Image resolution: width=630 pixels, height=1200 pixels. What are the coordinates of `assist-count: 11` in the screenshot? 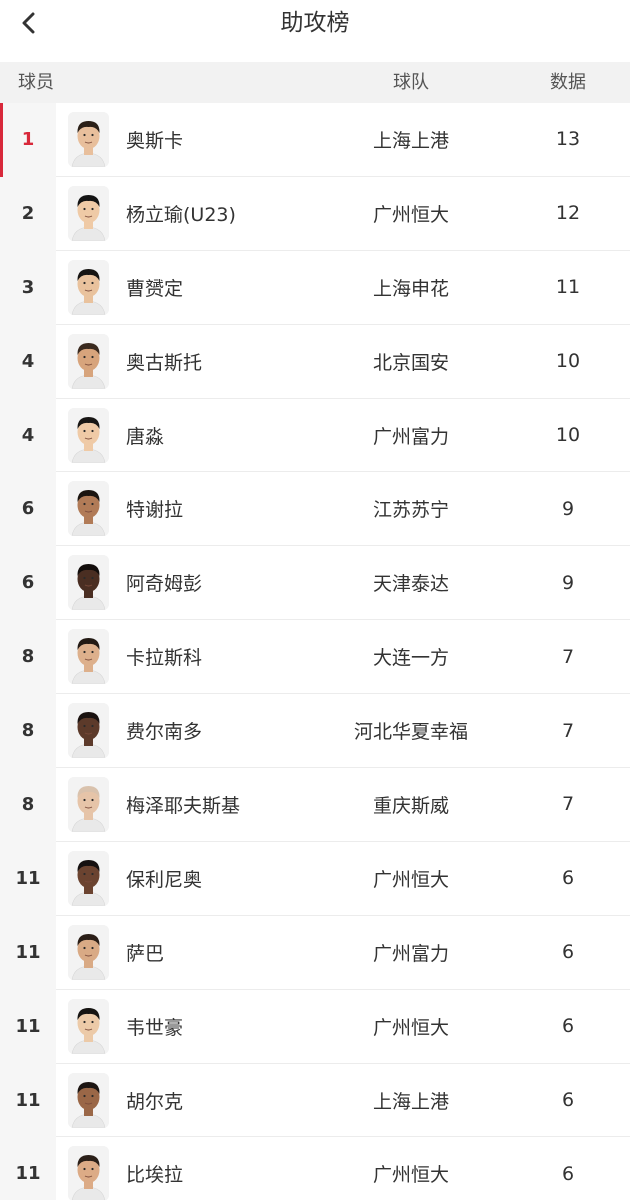 It's located at (568, 287).